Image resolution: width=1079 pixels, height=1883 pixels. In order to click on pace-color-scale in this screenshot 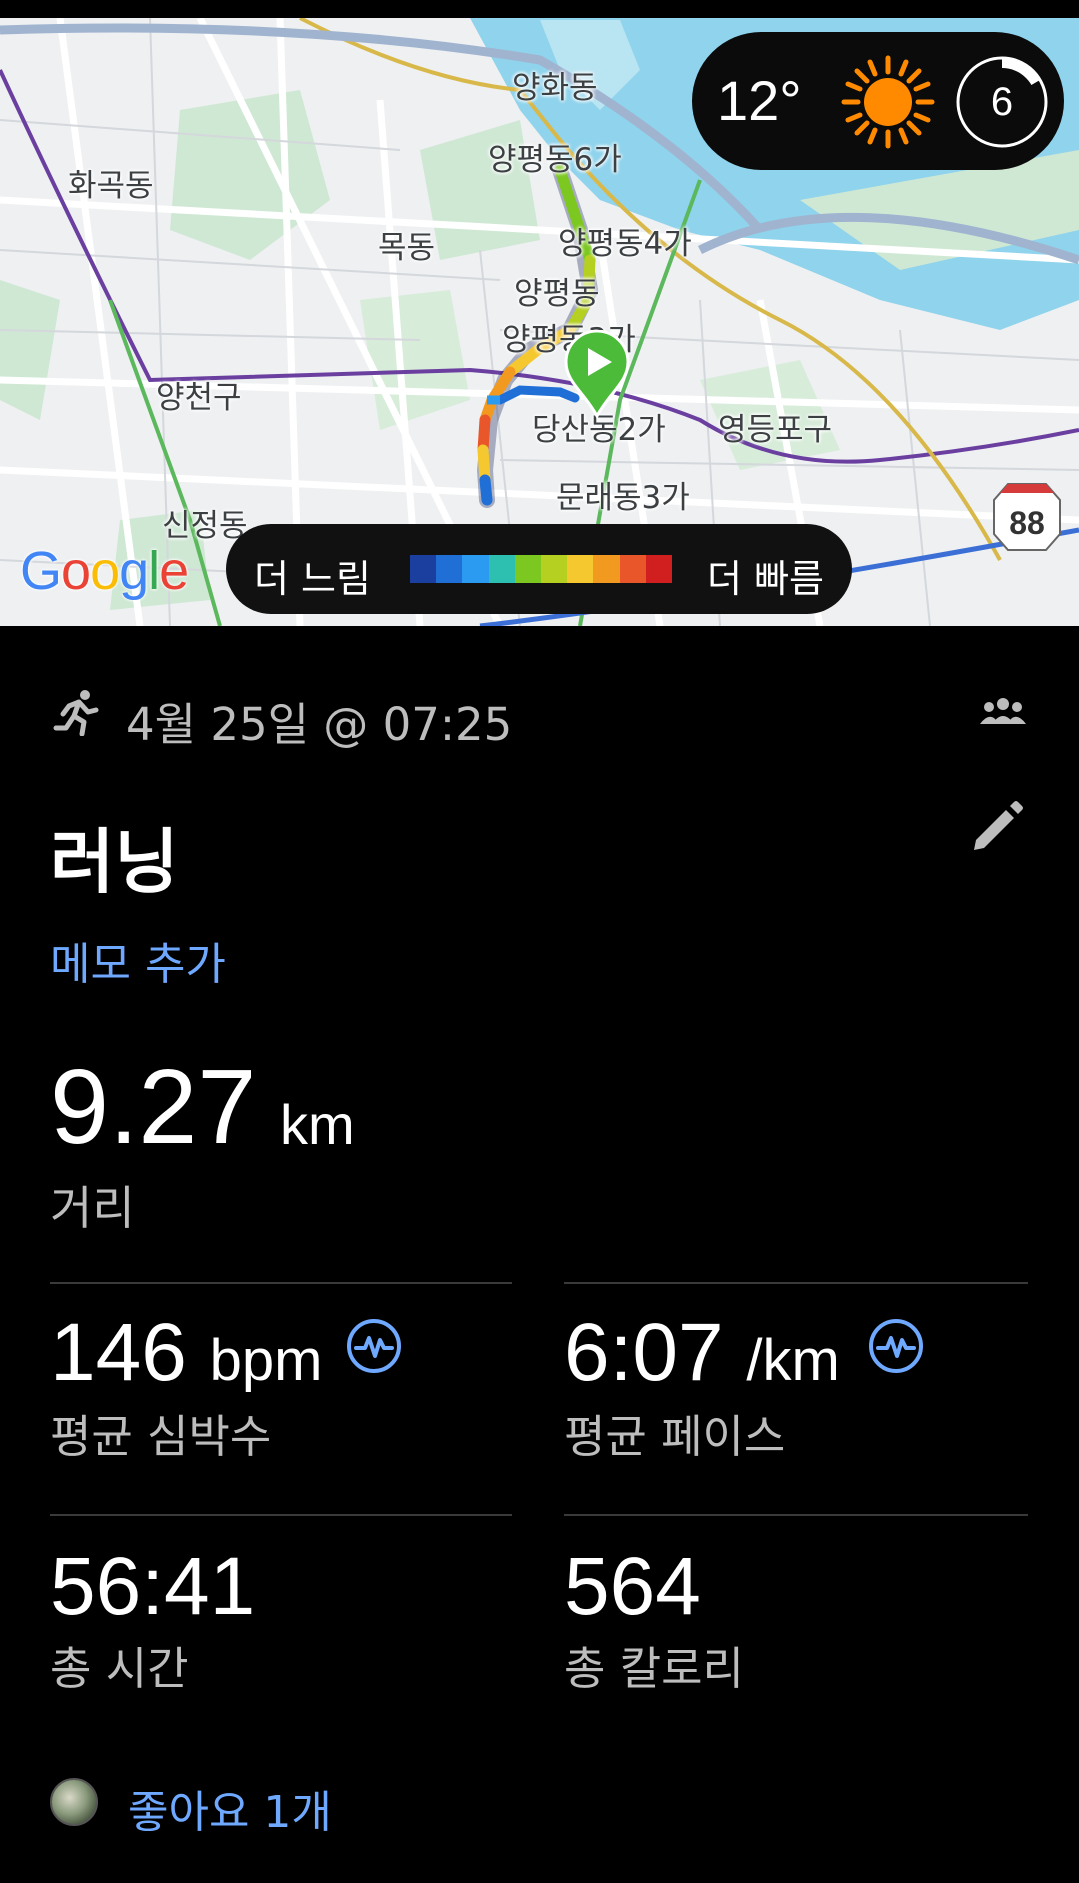, I will do `click(541, 569)`.